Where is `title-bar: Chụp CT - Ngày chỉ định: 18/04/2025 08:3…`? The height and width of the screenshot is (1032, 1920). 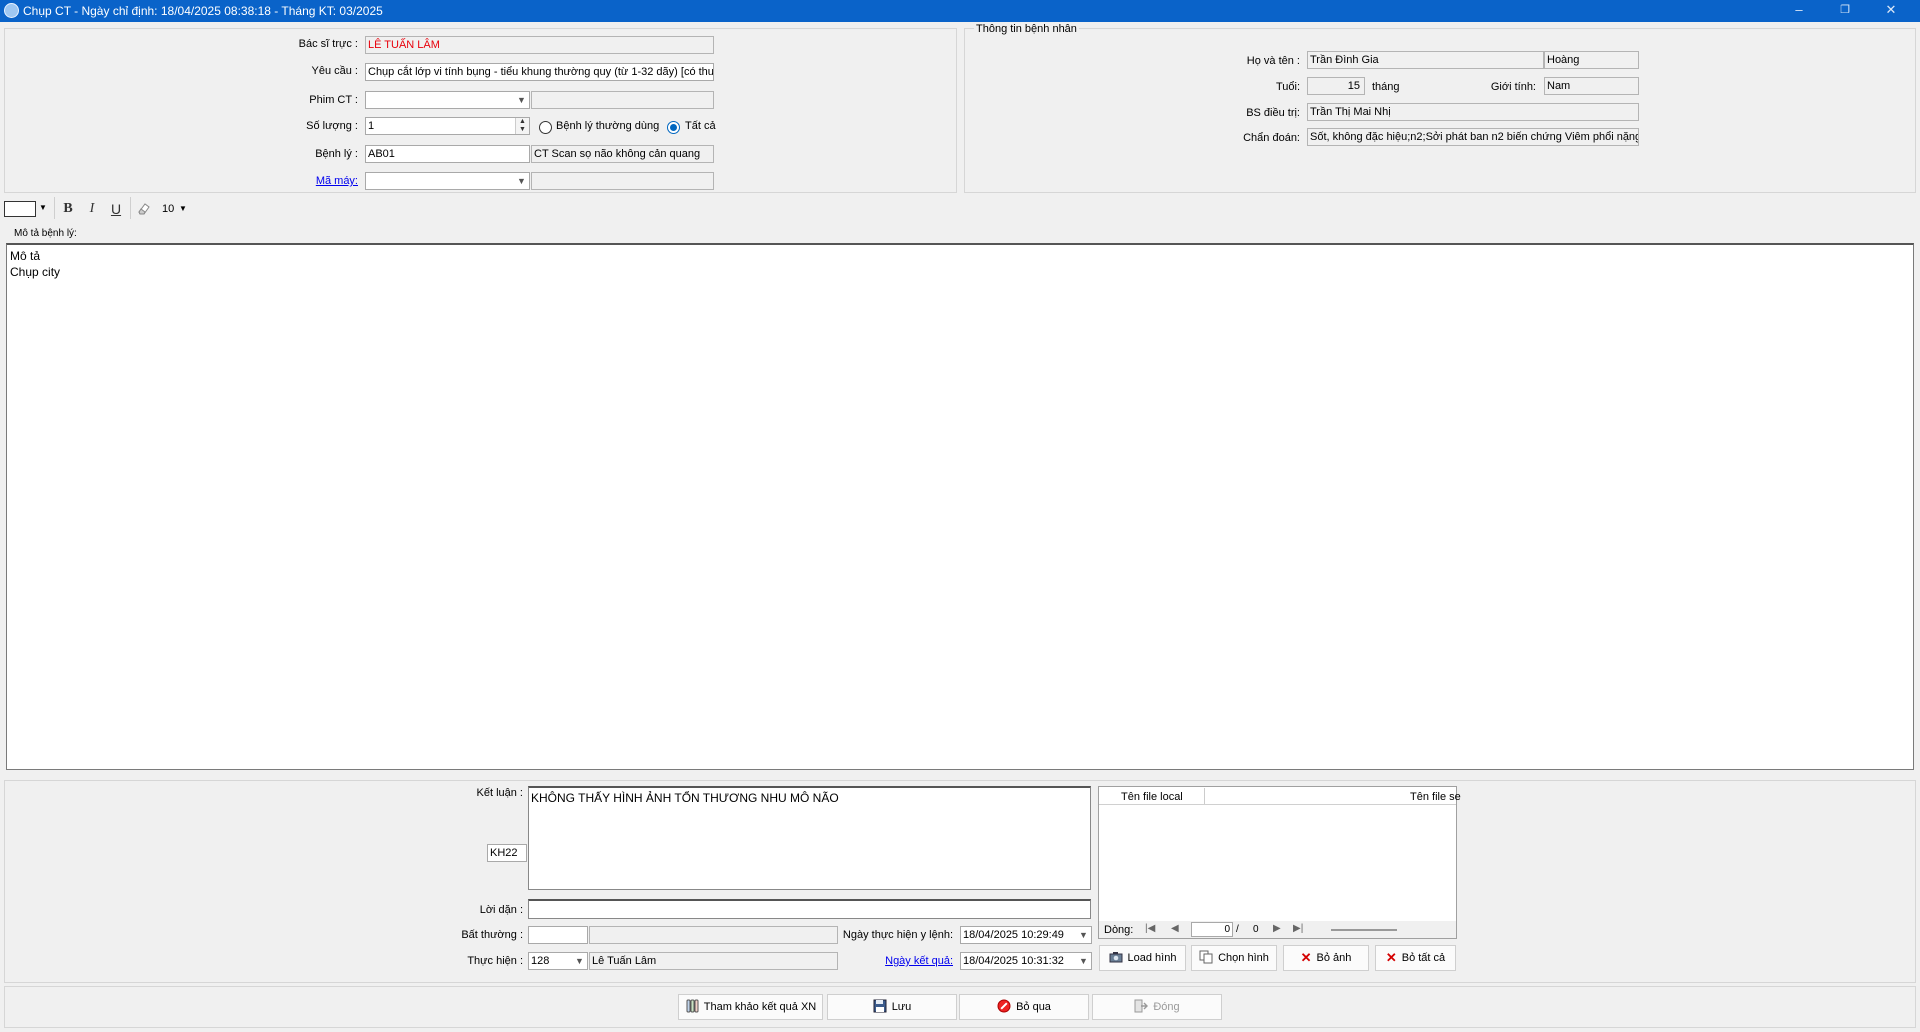 title-bar: Chụp CT - Ngày chỉ định: 18/04/2025 08:3… is located at coordinates (960, 11).